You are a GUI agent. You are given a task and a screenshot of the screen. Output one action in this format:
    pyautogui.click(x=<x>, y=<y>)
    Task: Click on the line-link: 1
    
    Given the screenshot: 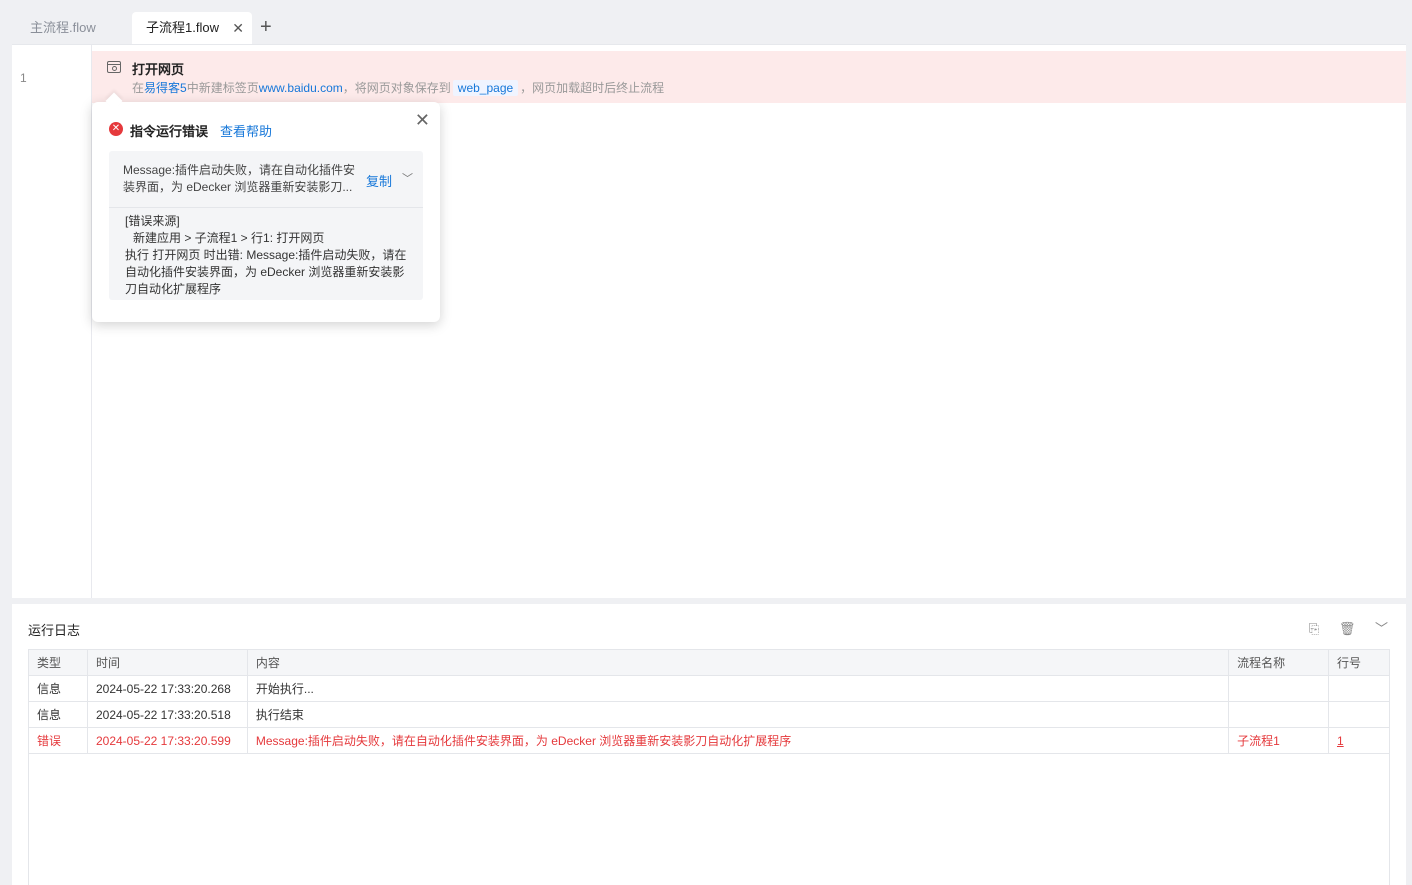 What is the action you would take?
    pyautogui.click(x=1340, y=741)
    